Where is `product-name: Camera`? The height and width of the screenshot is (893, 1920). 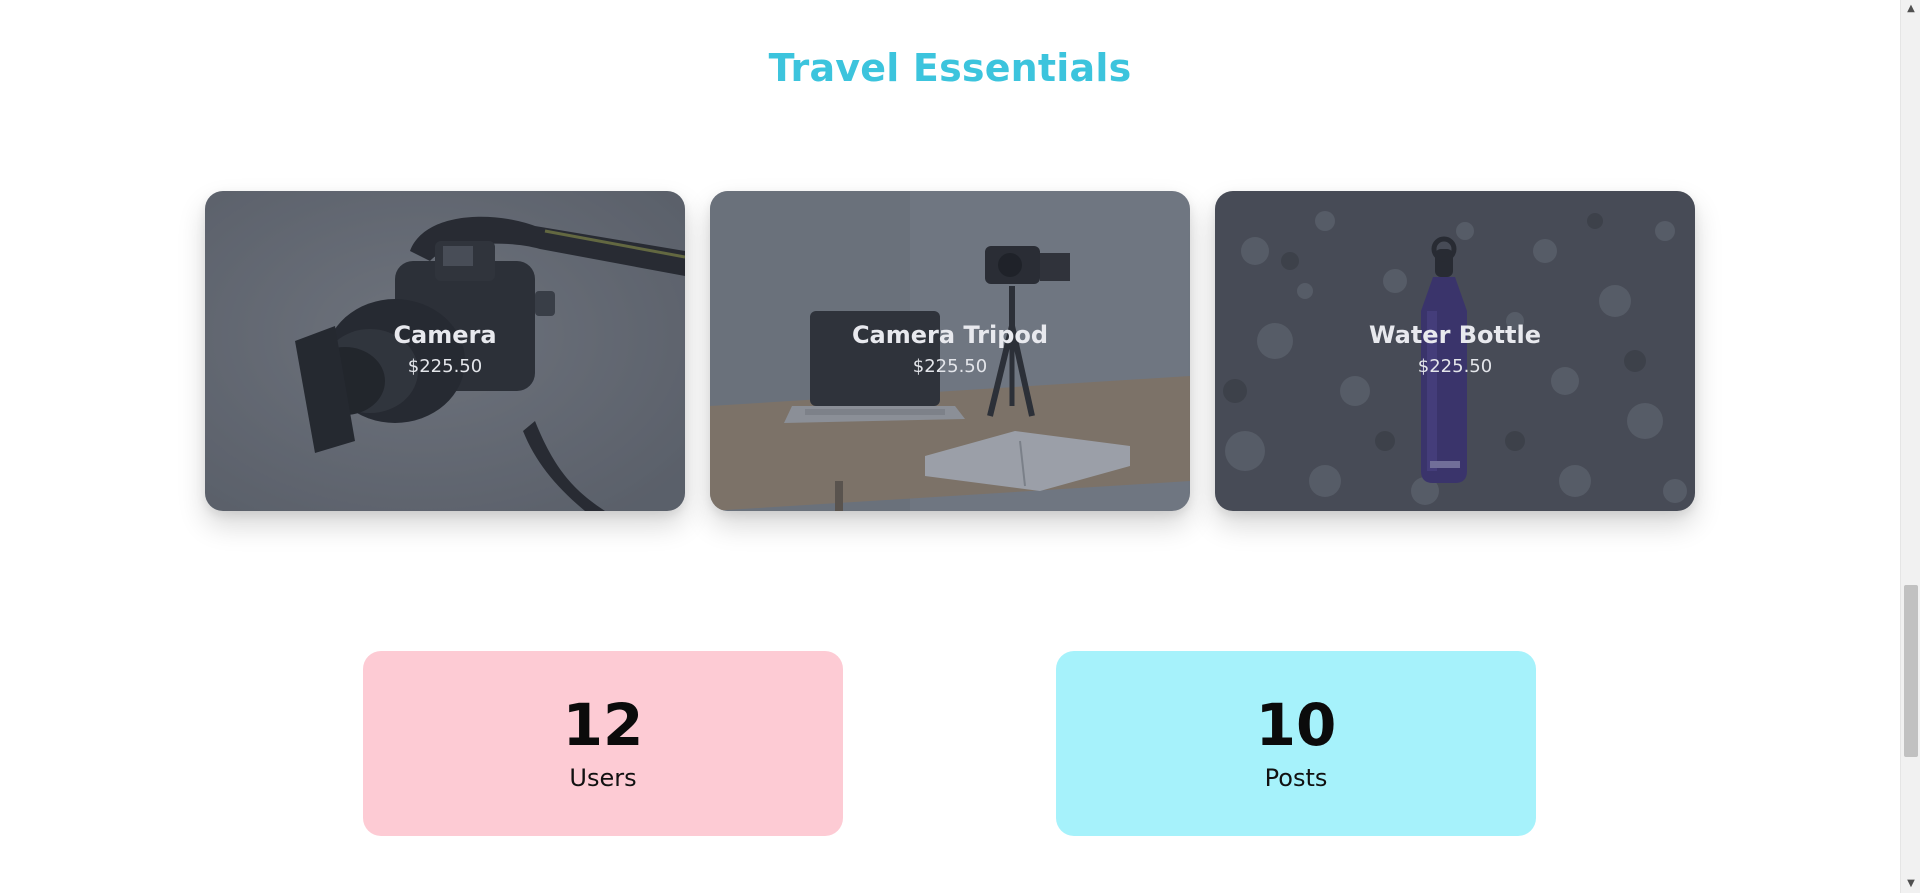
product-name: Camera is located at coordinates (445, 335).